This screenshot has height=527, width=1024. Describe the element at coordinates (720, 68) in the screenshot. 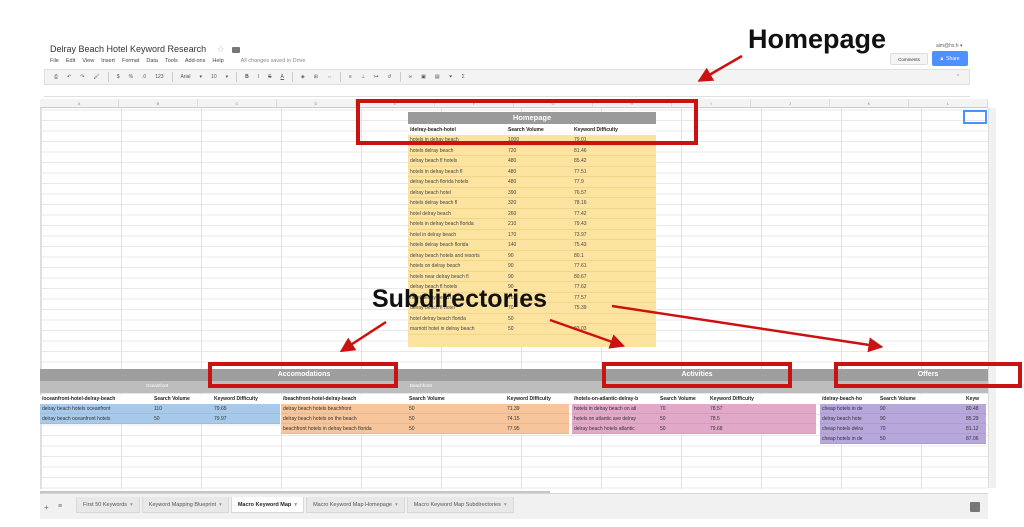

I see `homepage-arrow` at that location.